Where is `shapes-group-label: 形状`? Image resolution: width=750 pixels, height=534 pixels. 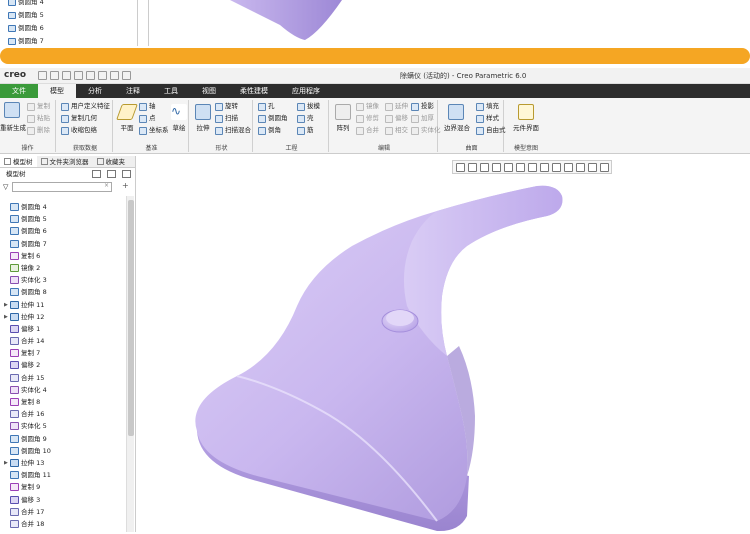
shapes-group-label: 形状 is located at coordinates (221, 147).